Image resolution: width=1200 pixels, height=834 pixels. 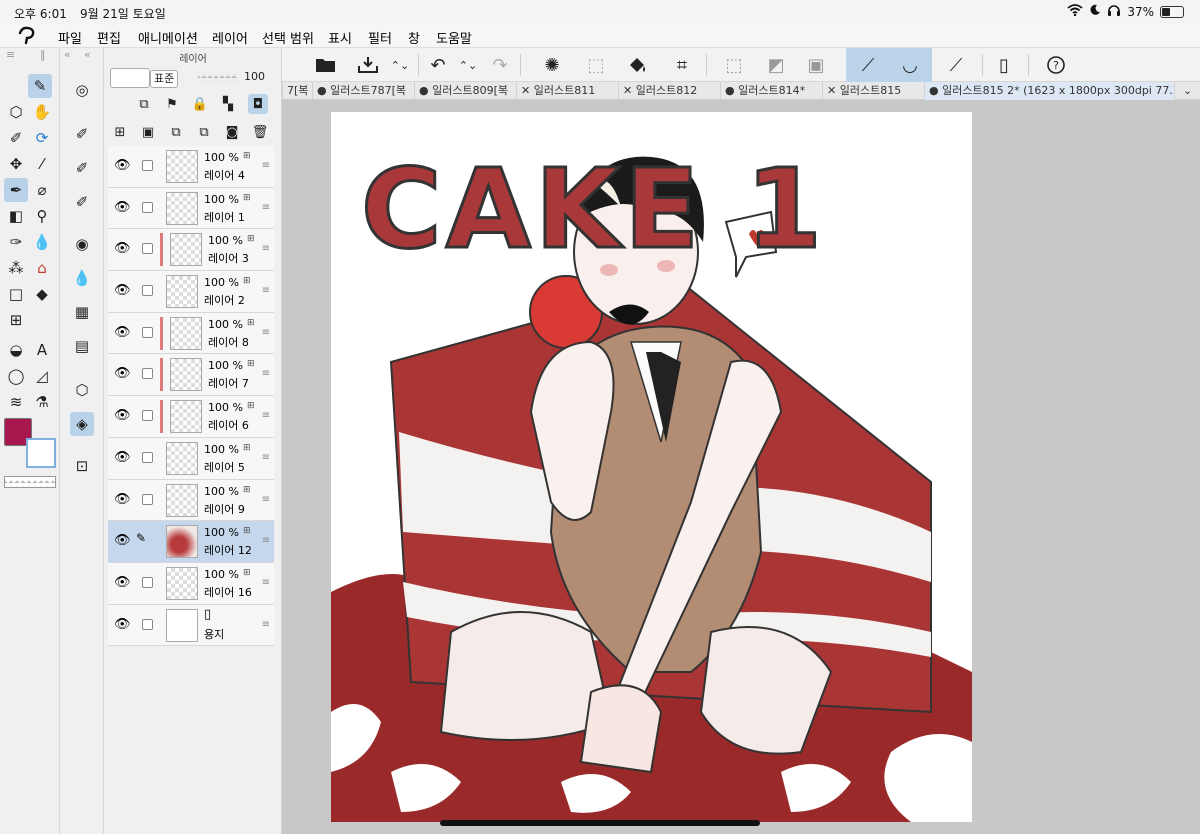 What do you see at coordinates (230, 37) in the screenshot?
I see `menu-layer: 레이어` at bounding box center [230, 37].